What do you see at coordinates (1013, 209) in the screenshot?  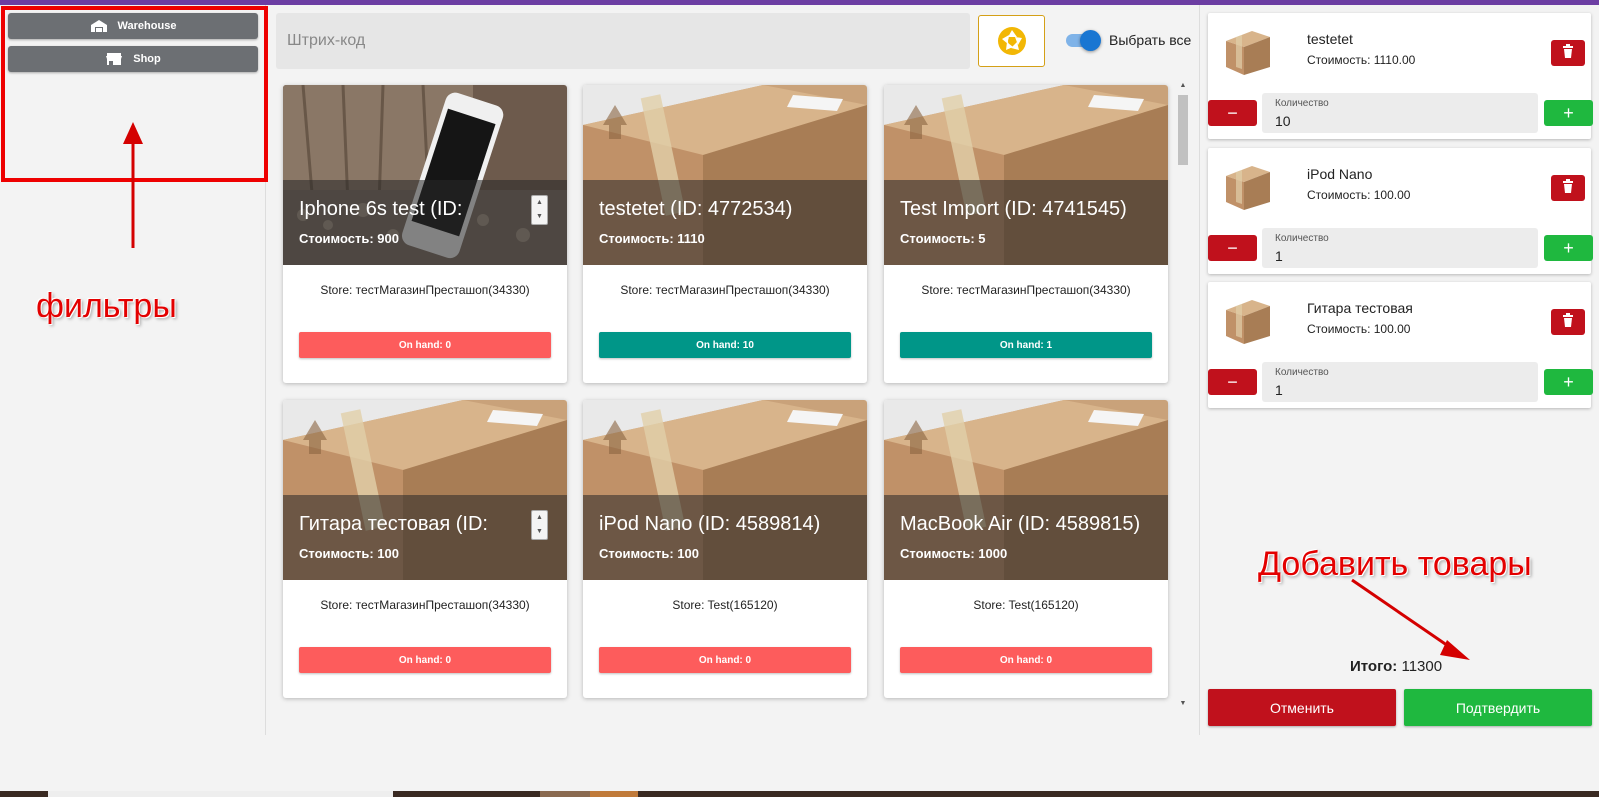 I see `product-title: Test Import (ID: 4741545)` at bounding box center [1013, 209].